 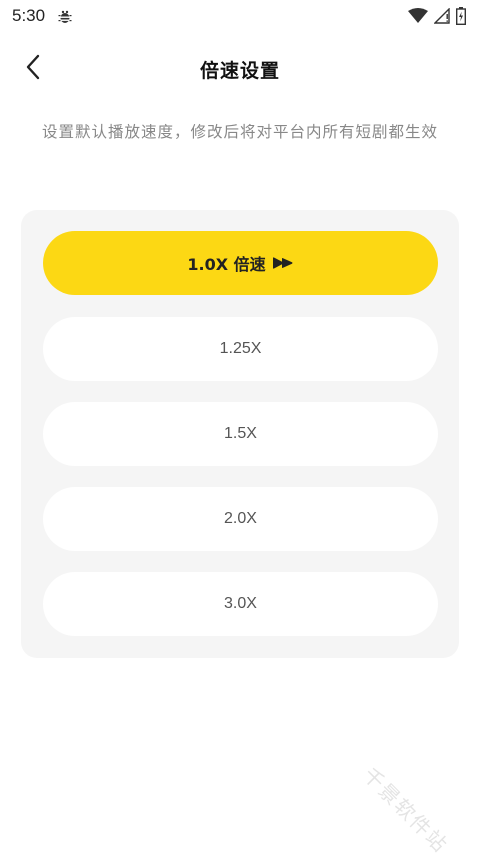 I want to click on battery-icon, so click(x=461, y=18).